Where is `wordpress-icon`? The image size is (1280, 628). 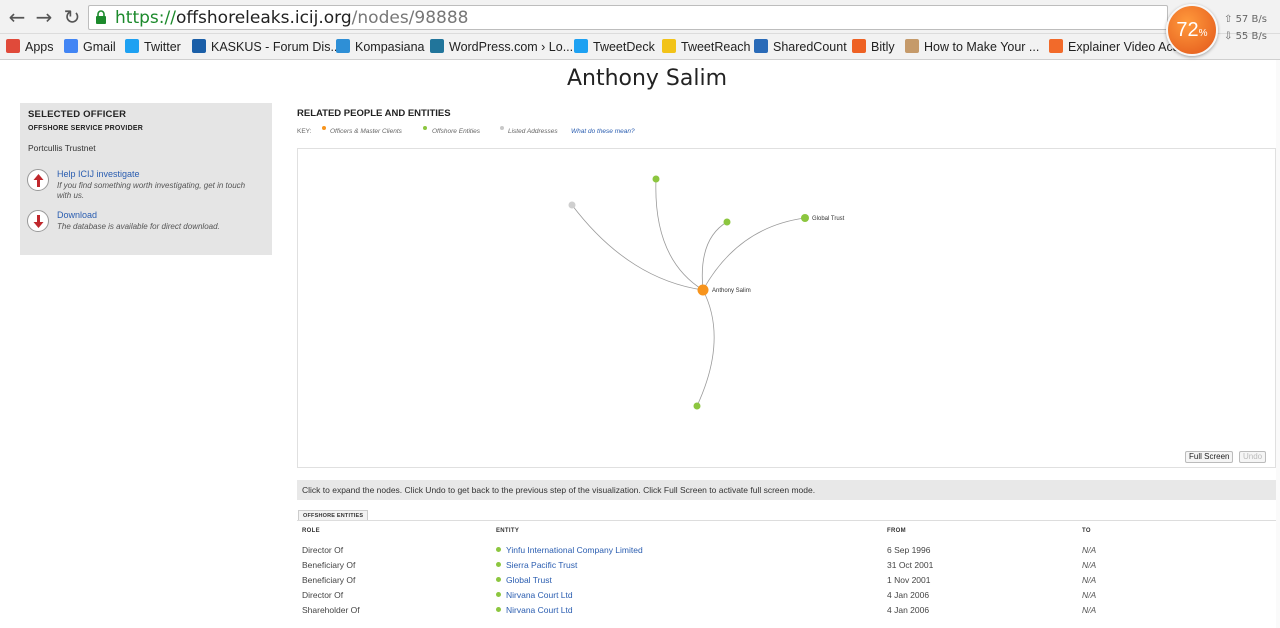 wordpress-icon is located at coordinates (437, 46).